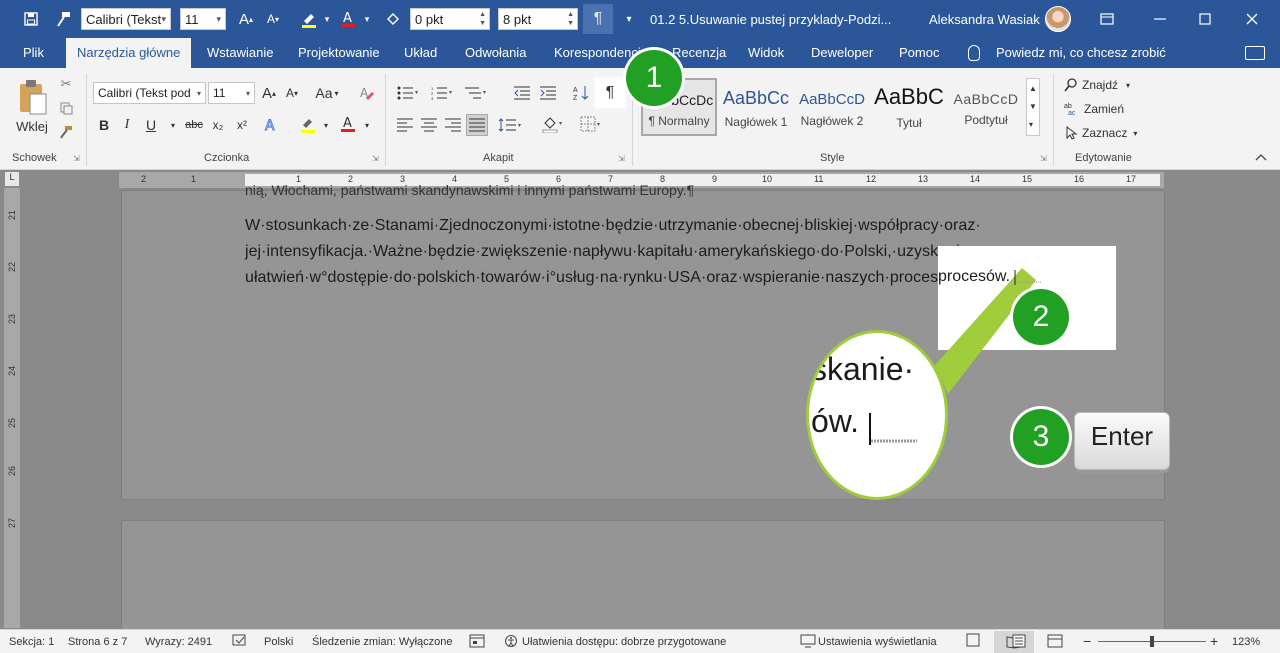 The height and width of the screenshot is (653, 1280). Describe the element at coordinates (984, 19) in the screenshot. I see `user-name: Aleksandra Wasiak` at that location.